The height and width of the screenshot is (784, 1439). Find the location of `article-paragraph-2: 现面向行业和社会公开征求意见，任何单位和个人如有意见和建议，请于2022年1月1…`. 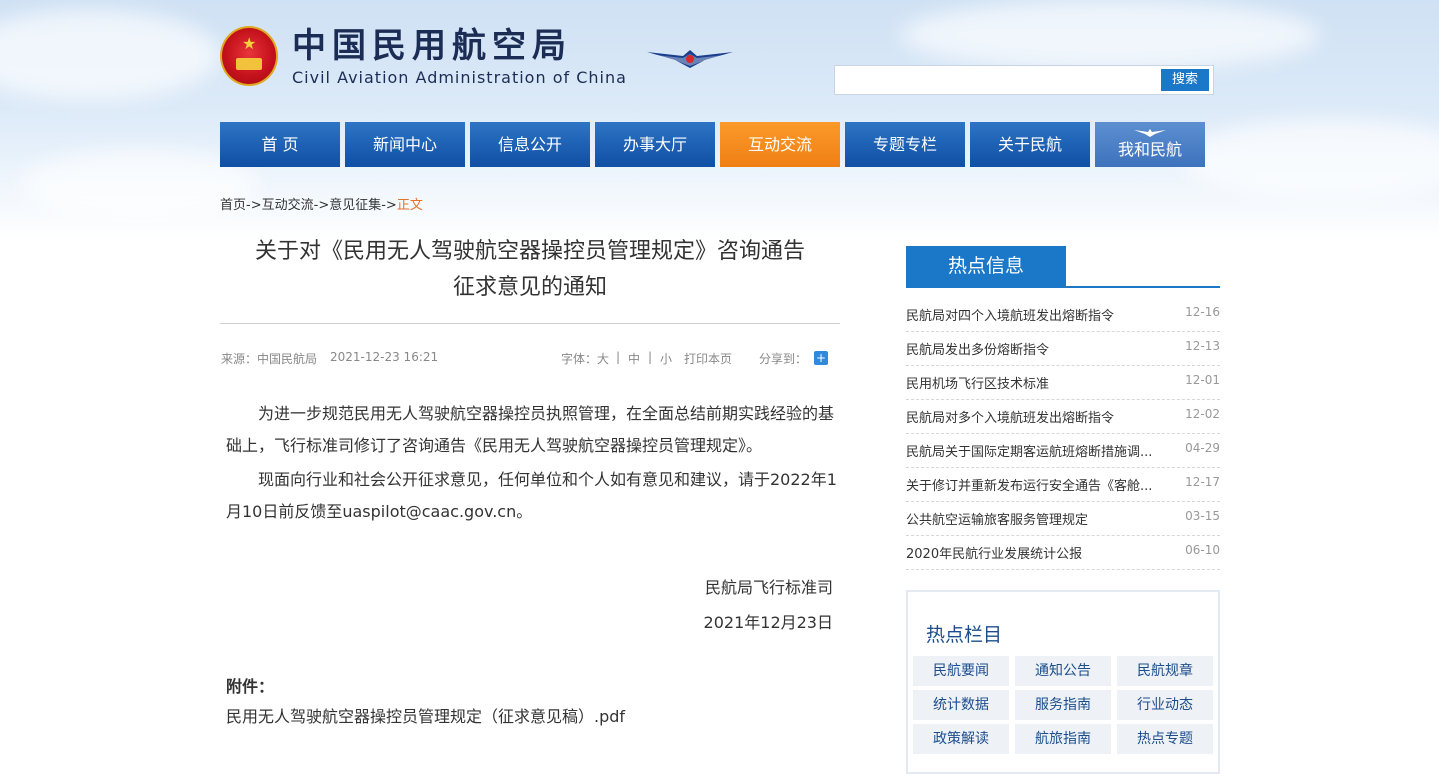

article-paragraph-2: 现面向行业和社会公开征求意见，任何单位和个人如有意见和建议，请于2022年1月1… is located at coordinates (531, 495).